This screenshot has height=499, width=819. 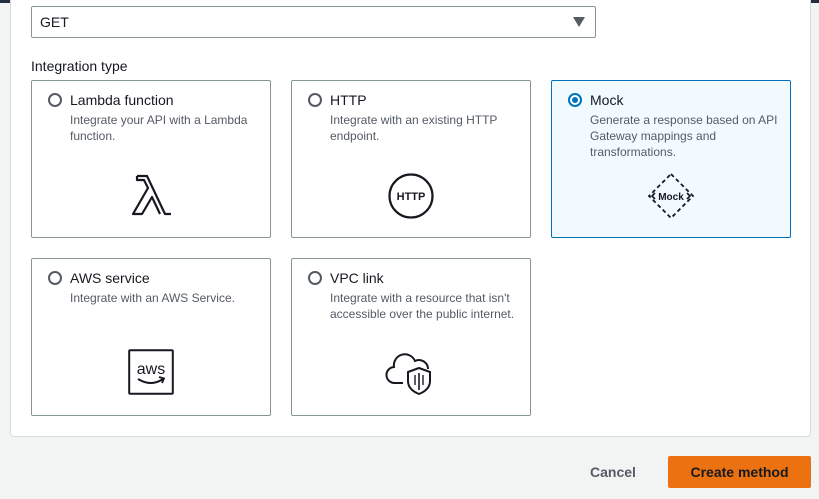 What do you see at coordinates (313, 22) in the screenshot?
I see `method-type-select: GET` at bounding box center [313, 22].